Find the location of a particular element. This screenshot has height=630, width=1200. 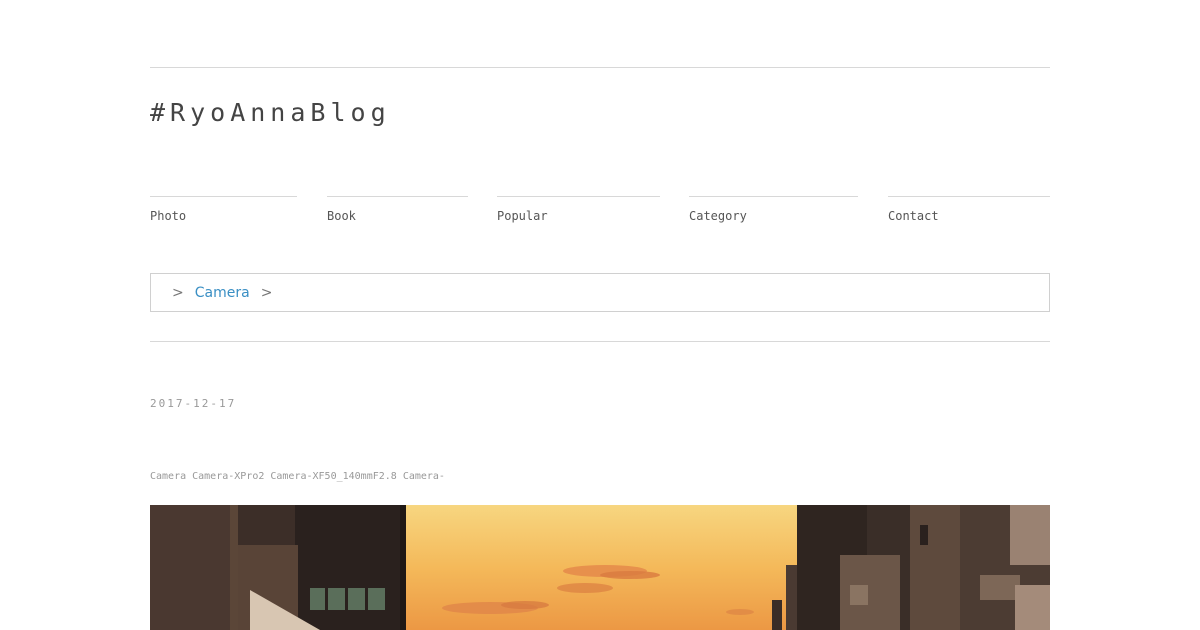

hero-photo is located at coordinates (600, 567).